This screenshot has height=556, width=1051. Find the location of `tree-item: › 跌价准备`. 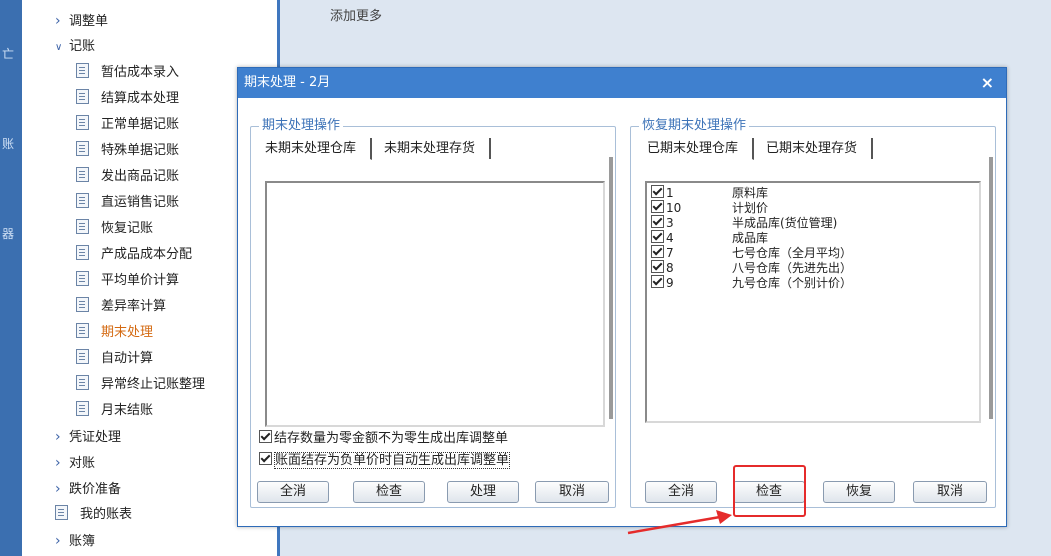

tree-item: › 跌价准备 is located at coordinates (88, 489).